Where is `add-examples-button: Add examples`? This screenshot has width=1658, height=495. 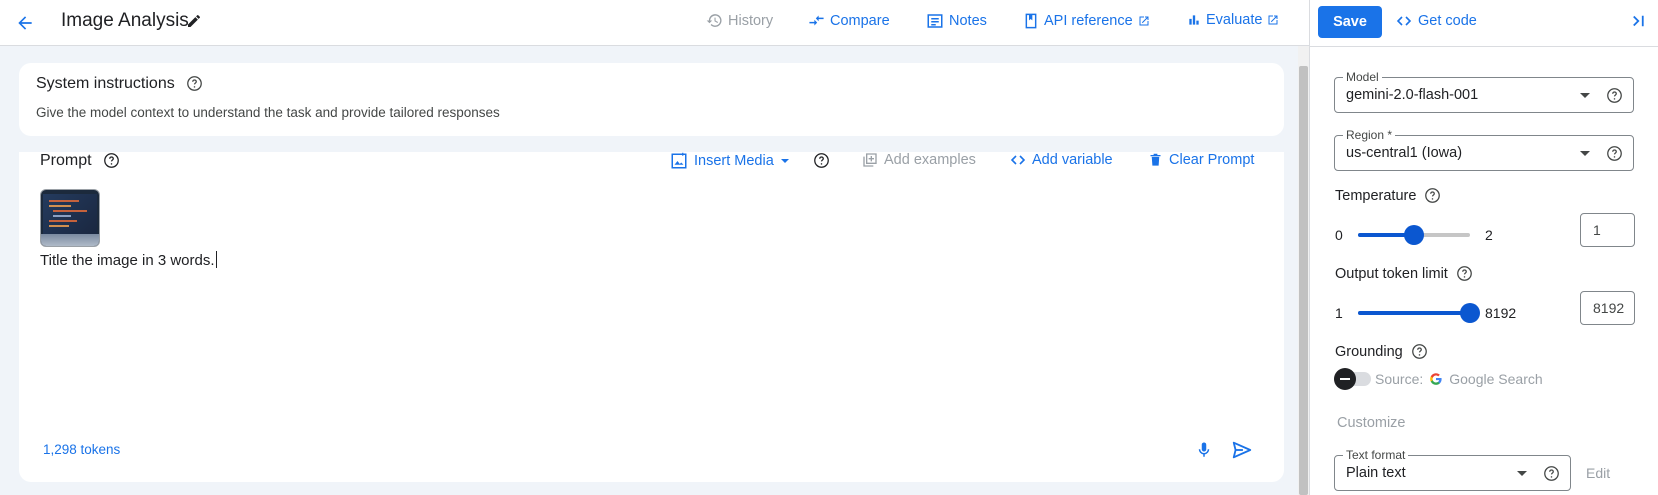
add-examples-button: Add examples is located at coordinates (919, 160).